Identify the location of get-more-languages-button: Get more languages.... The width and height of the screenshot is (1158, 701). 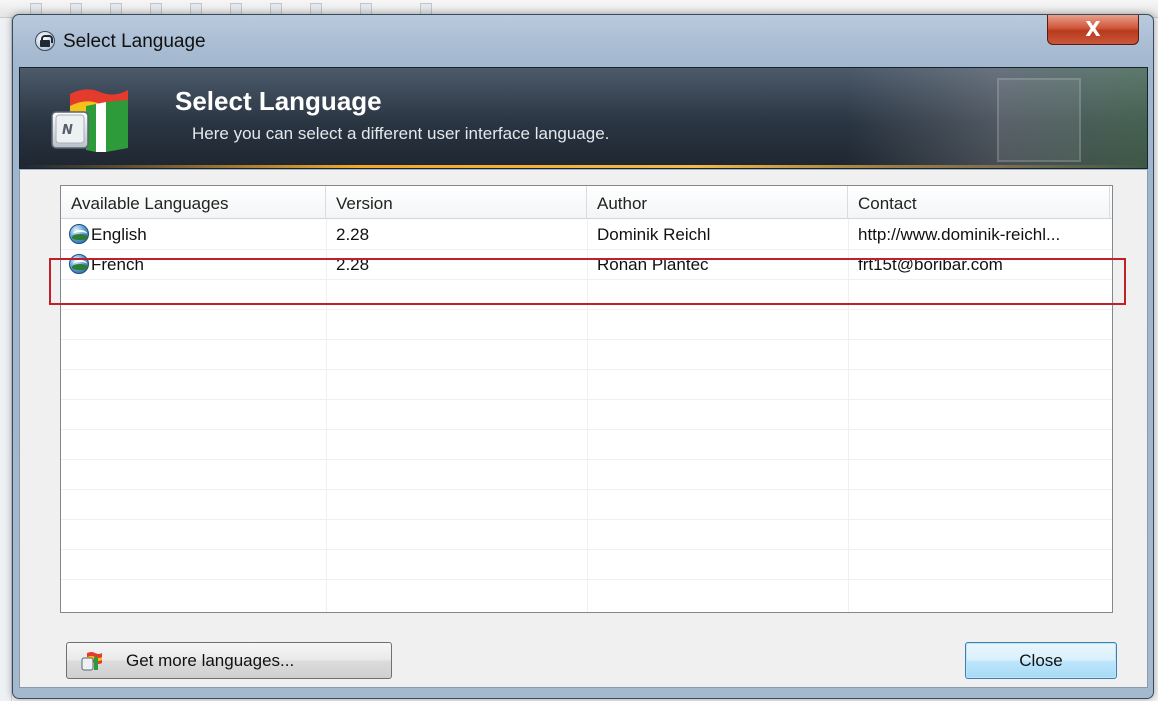
(229, 660).